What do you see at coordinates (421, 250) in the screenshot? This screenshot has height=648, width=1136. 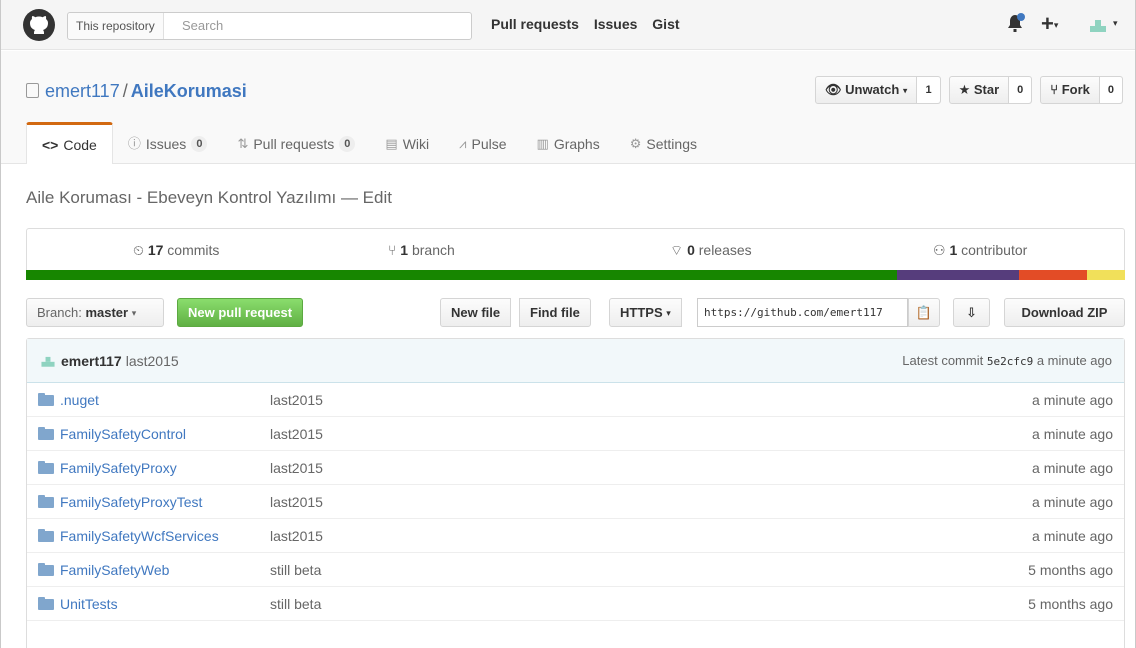 I see `branch-link: ⑂ 1 branch` at bounding box center [421, 250].